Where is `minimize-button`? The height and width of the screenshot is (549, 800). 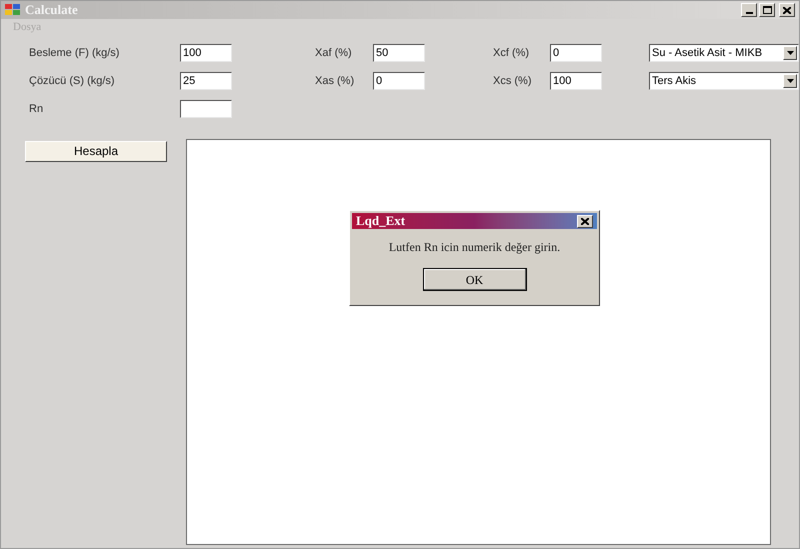
minimize-button is located at coordinates (749, 10).